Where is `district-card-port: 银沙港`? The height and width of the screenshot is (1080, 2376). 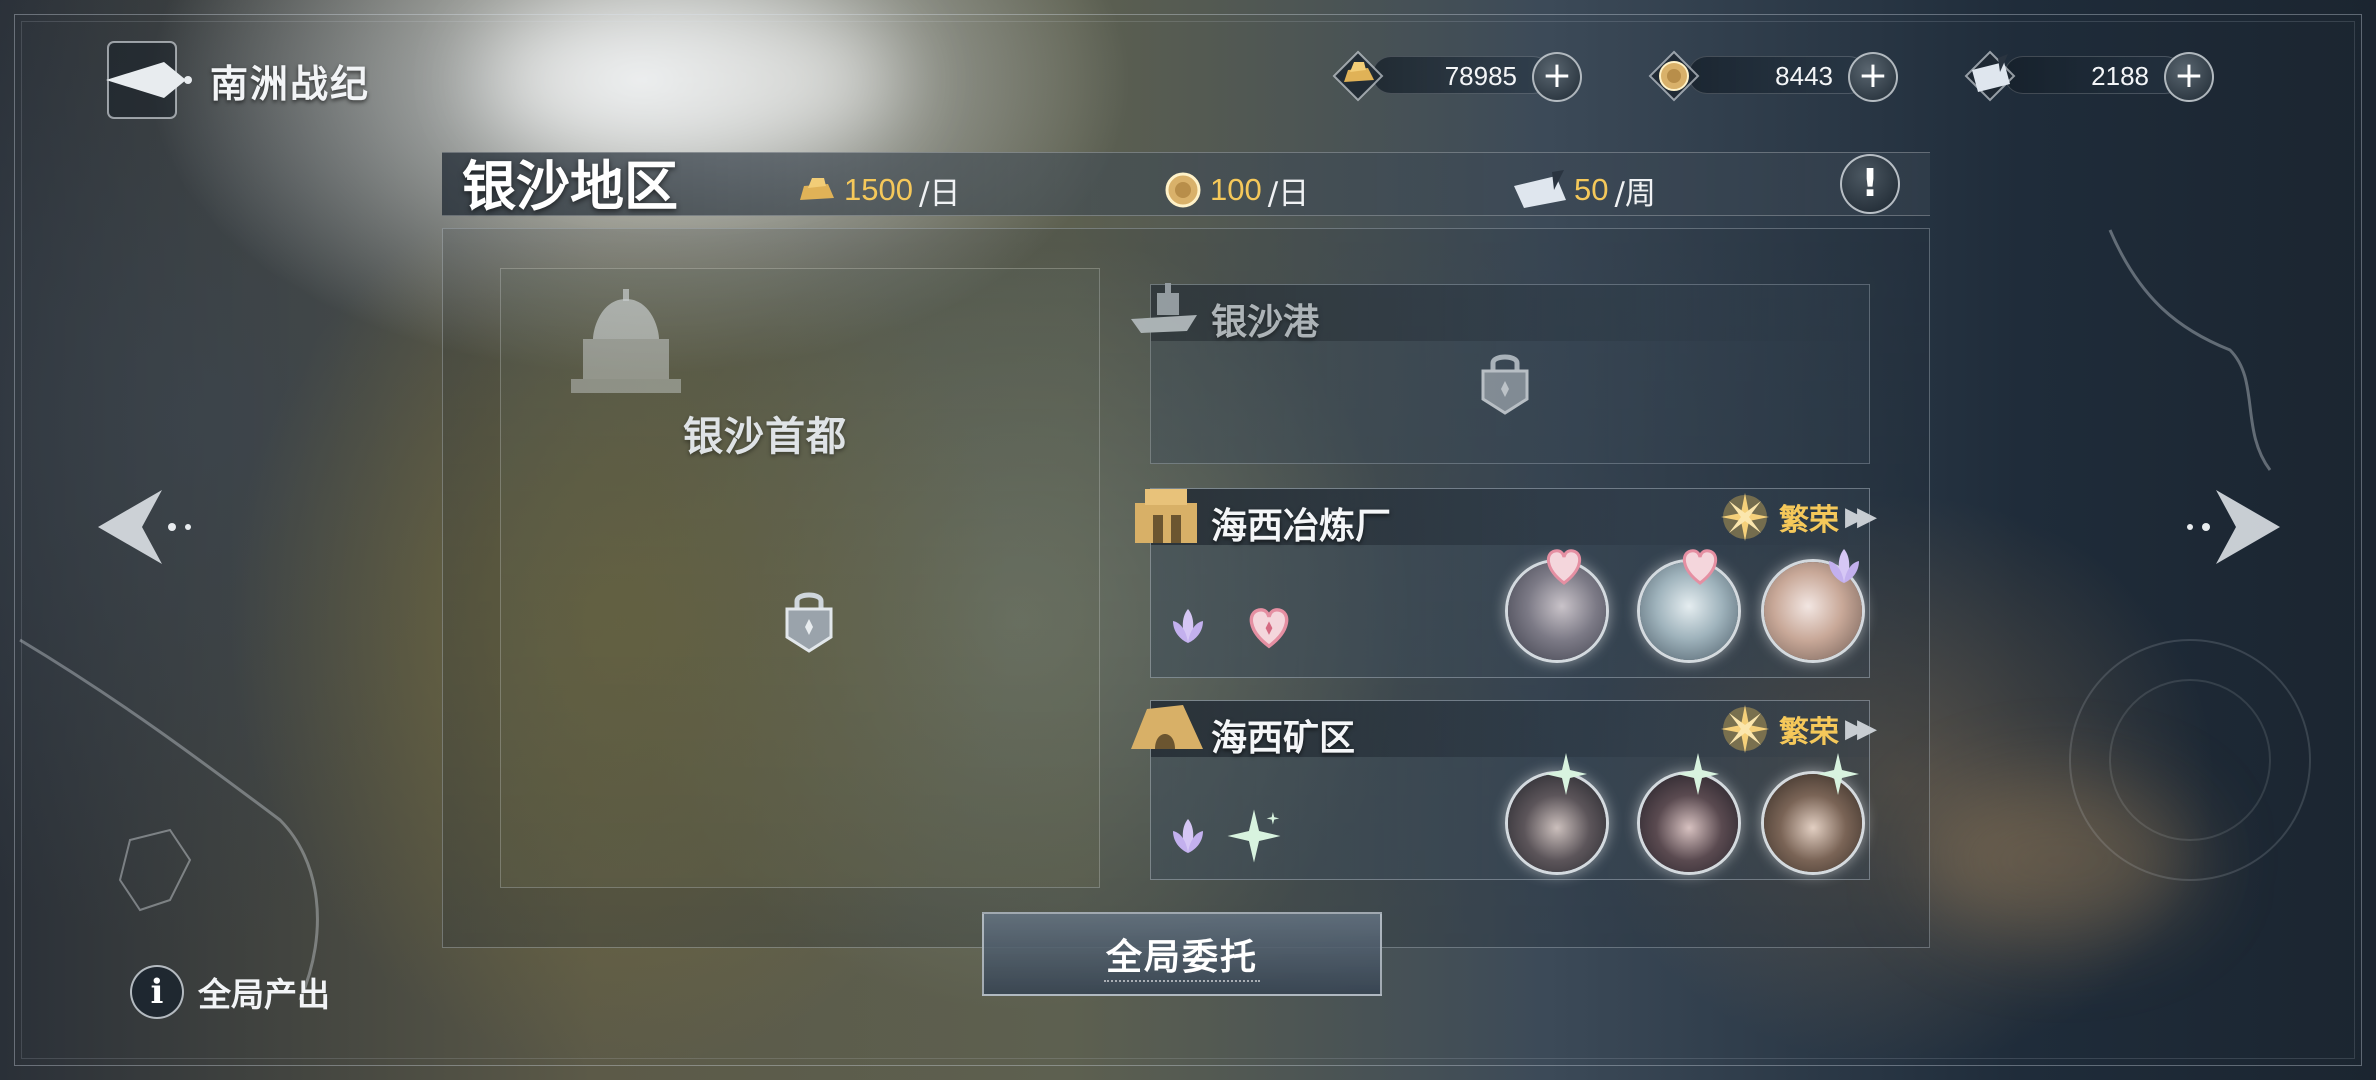 district-card-port: 银沙港 is located at coordinates (1500, 373).